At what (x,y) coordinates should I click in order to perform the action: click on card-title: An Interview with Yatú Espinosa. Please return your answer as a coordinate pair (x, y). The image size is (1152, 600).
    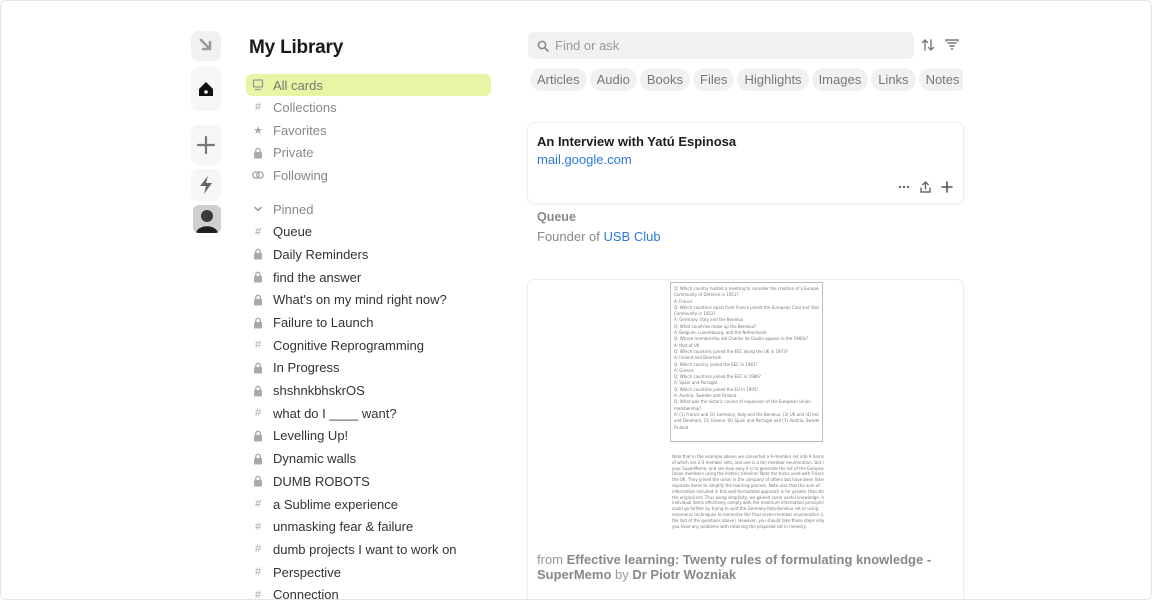
    Looking at the image, I should click on (636, 141).